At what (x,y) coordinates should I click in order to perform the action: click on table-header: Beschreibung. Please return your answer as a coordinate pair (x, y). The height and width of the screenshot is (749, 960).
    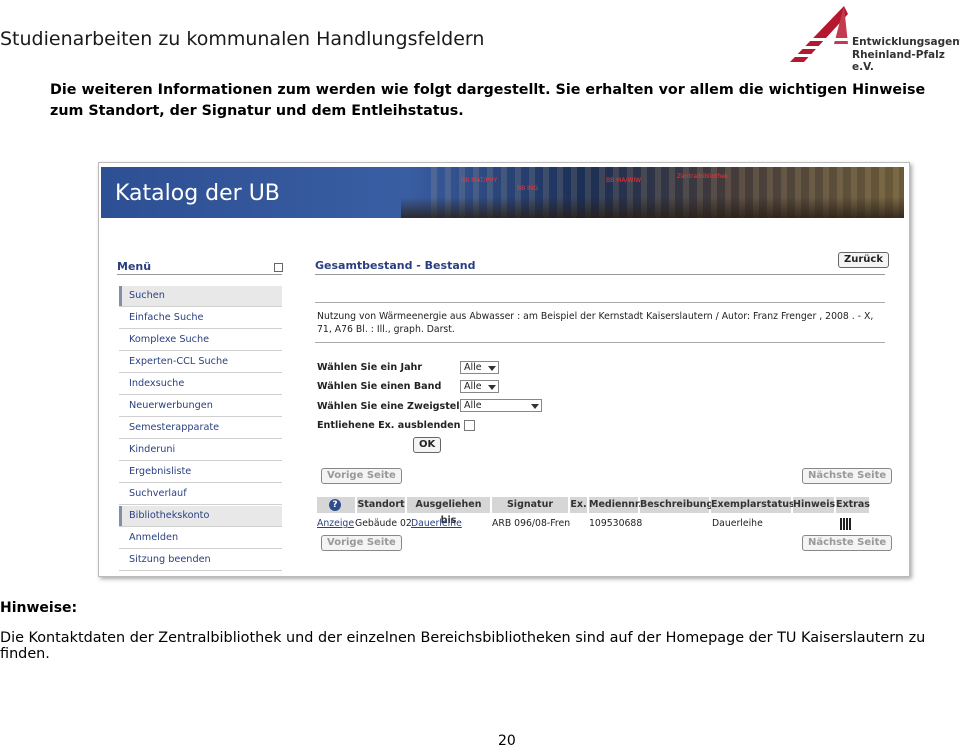
    Looking at the image, I should click on (676, 505).